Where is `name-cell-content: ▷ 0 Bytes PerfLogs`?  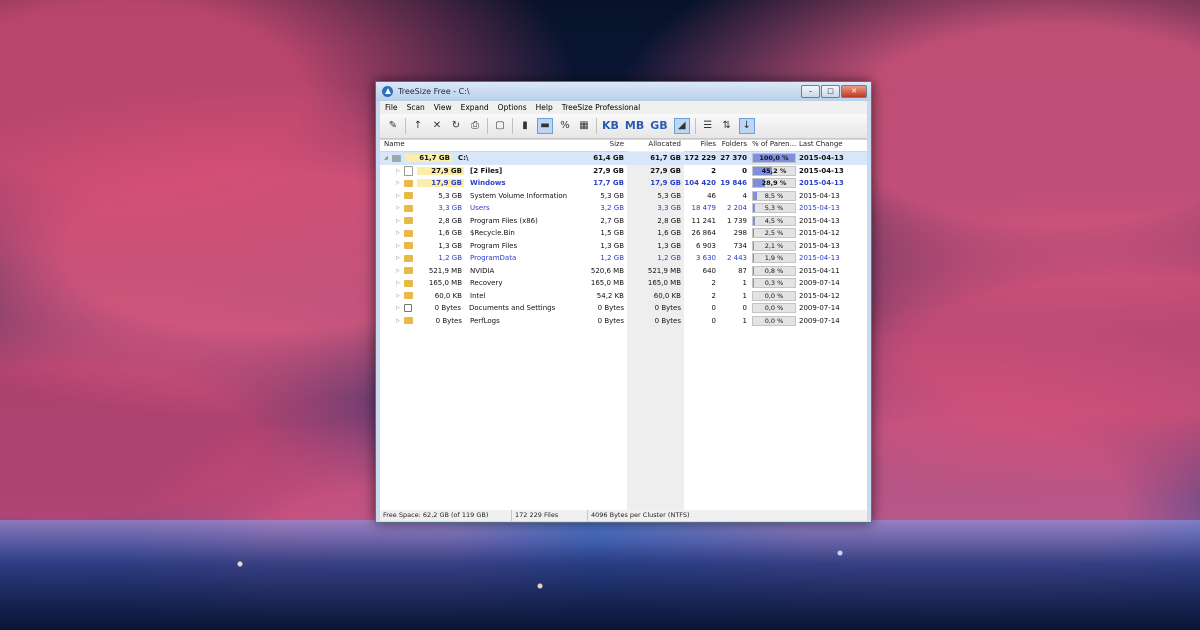
name-cell-content: ▷ 0 Bytes PerfLogs is located at coordinates (485, 321).